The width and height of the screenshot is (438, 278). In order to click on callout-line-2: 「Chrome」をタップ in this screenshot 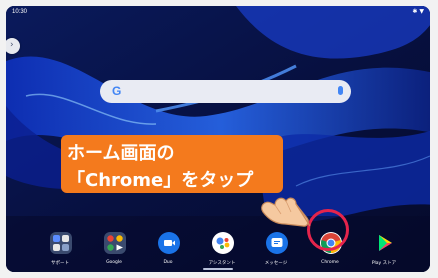, I will do `click(160, 180)`.